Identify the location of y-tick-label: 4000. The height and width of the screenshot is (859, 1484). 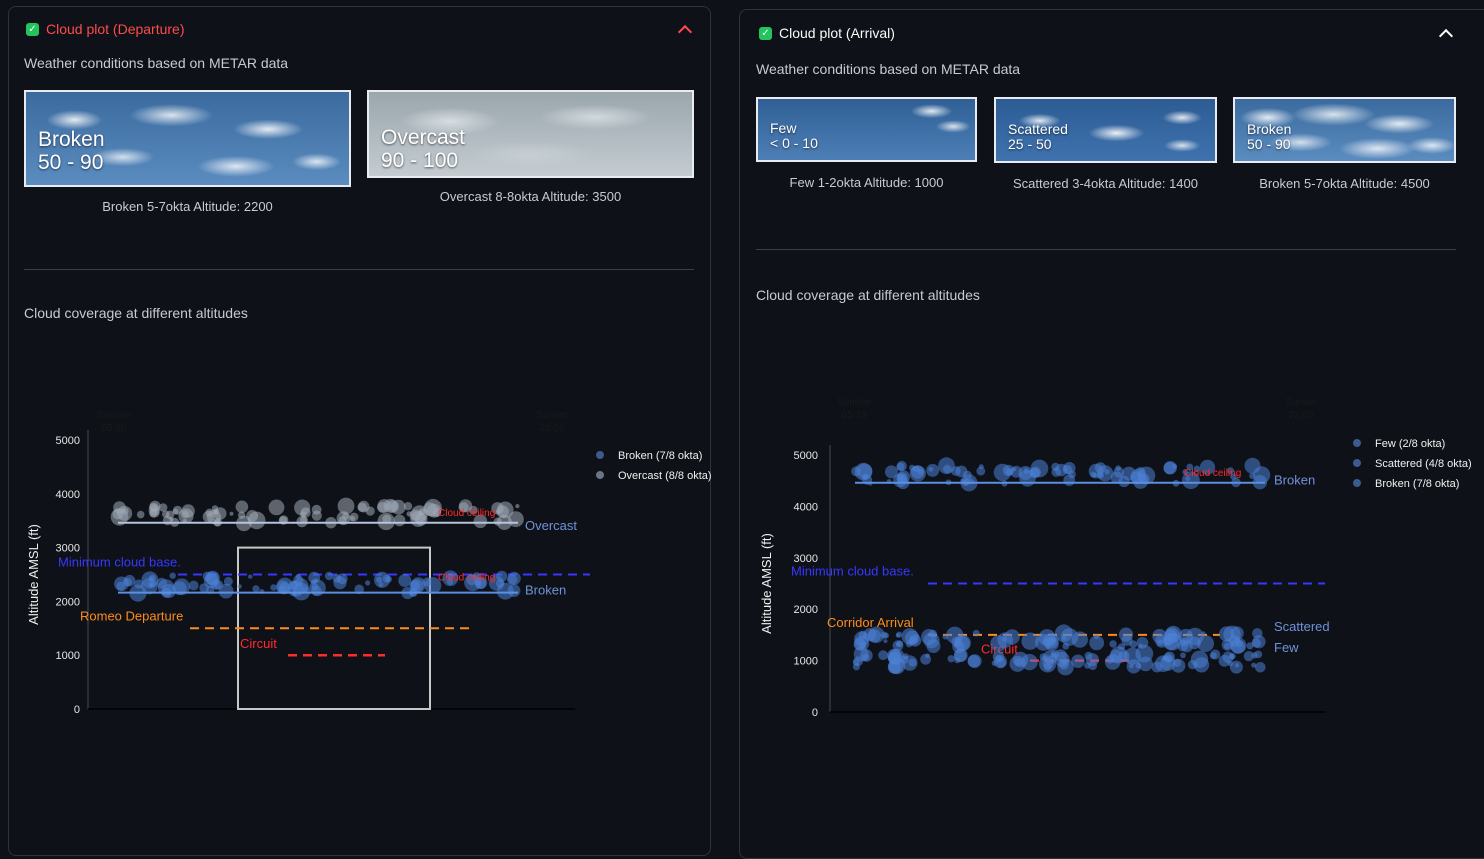
(806, 507).